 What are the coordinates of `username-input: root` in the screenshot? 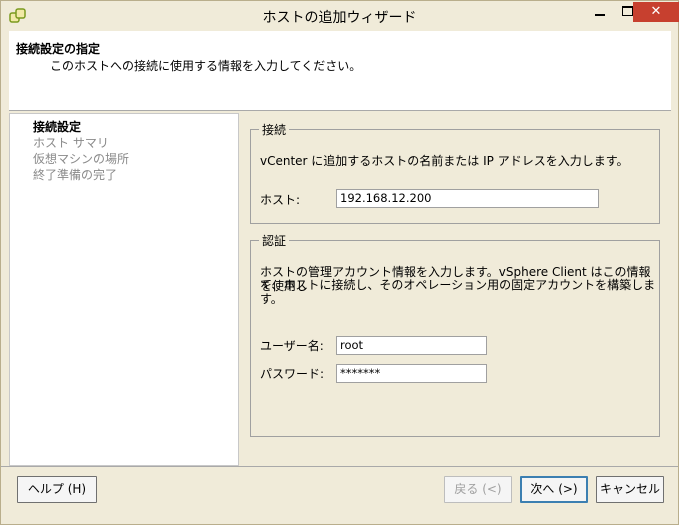 It's located at (411, 345).